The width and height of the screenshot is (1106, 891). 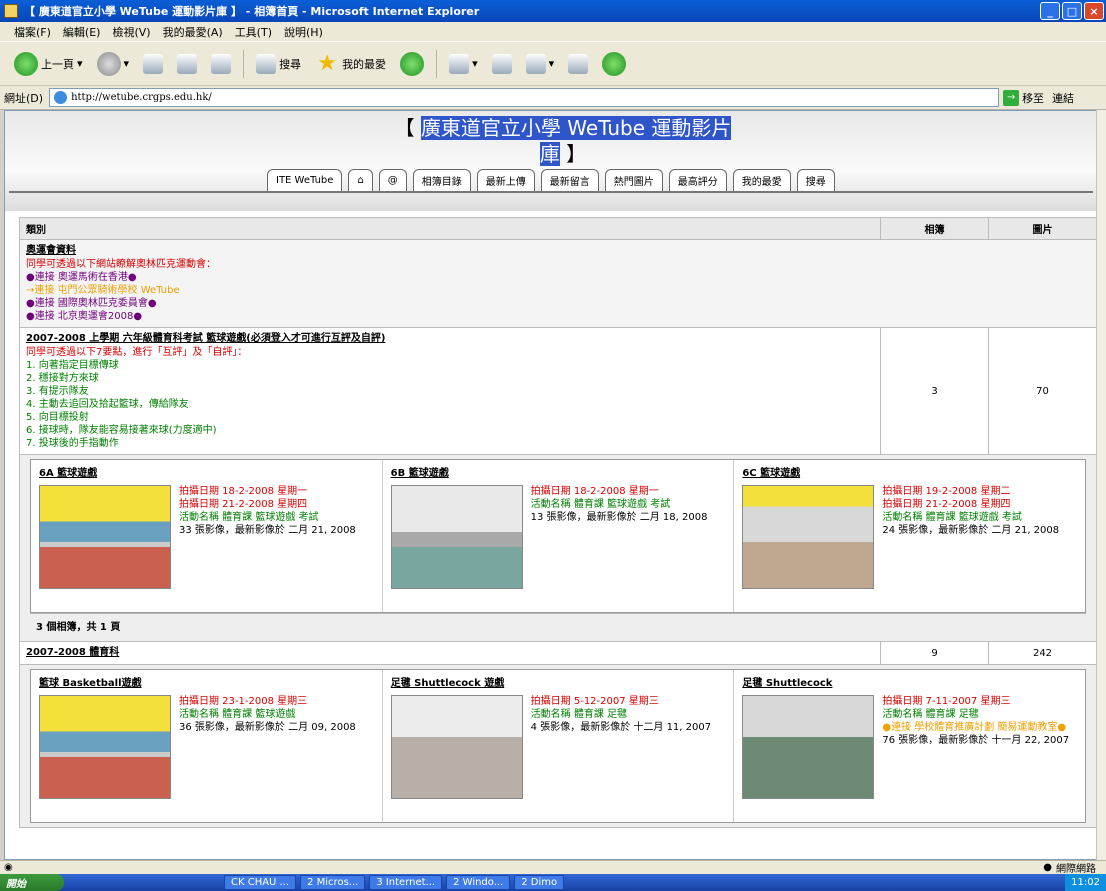 I want to click on menu-edit: 編輯(E), so click(x=82, y=32).